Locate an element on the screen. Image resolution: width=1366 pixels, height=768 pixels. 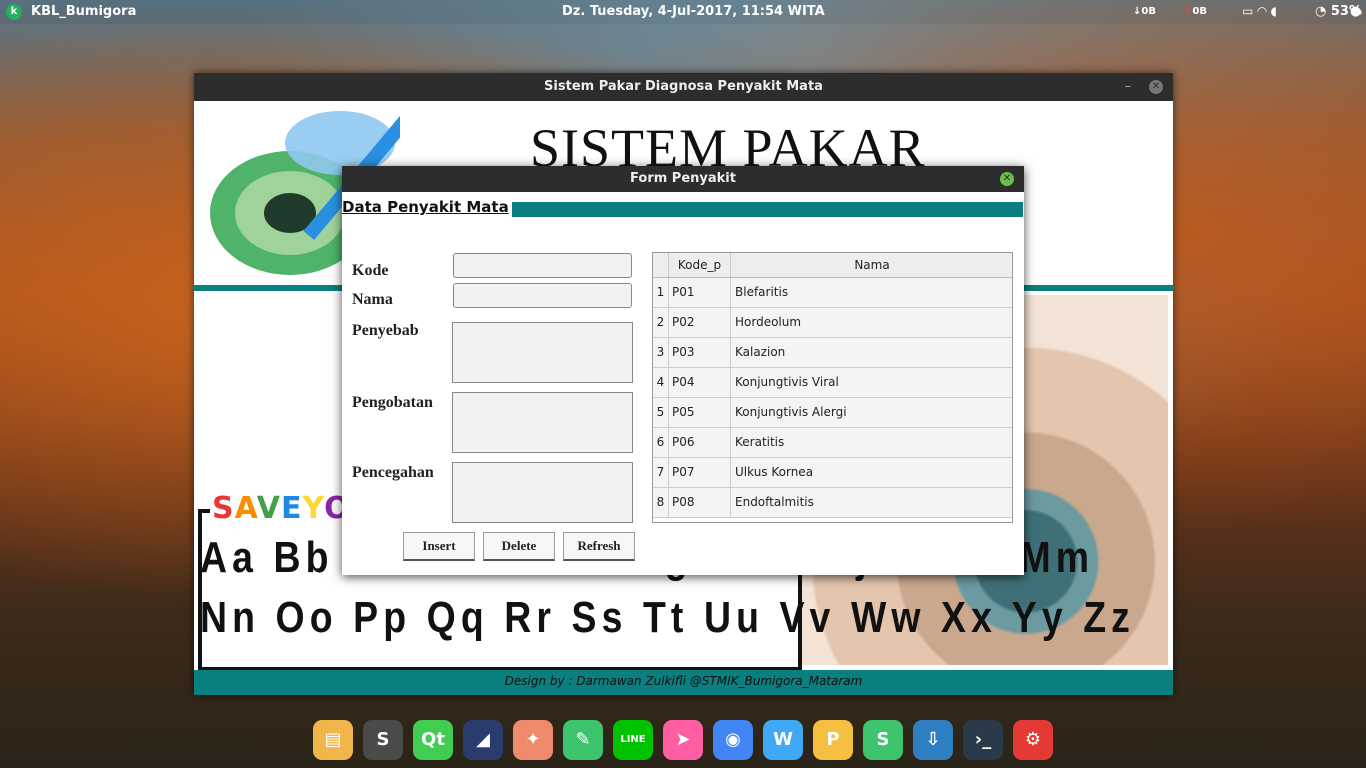
wps-presentation-icon: ➤ is located at coordinates (683, 740).